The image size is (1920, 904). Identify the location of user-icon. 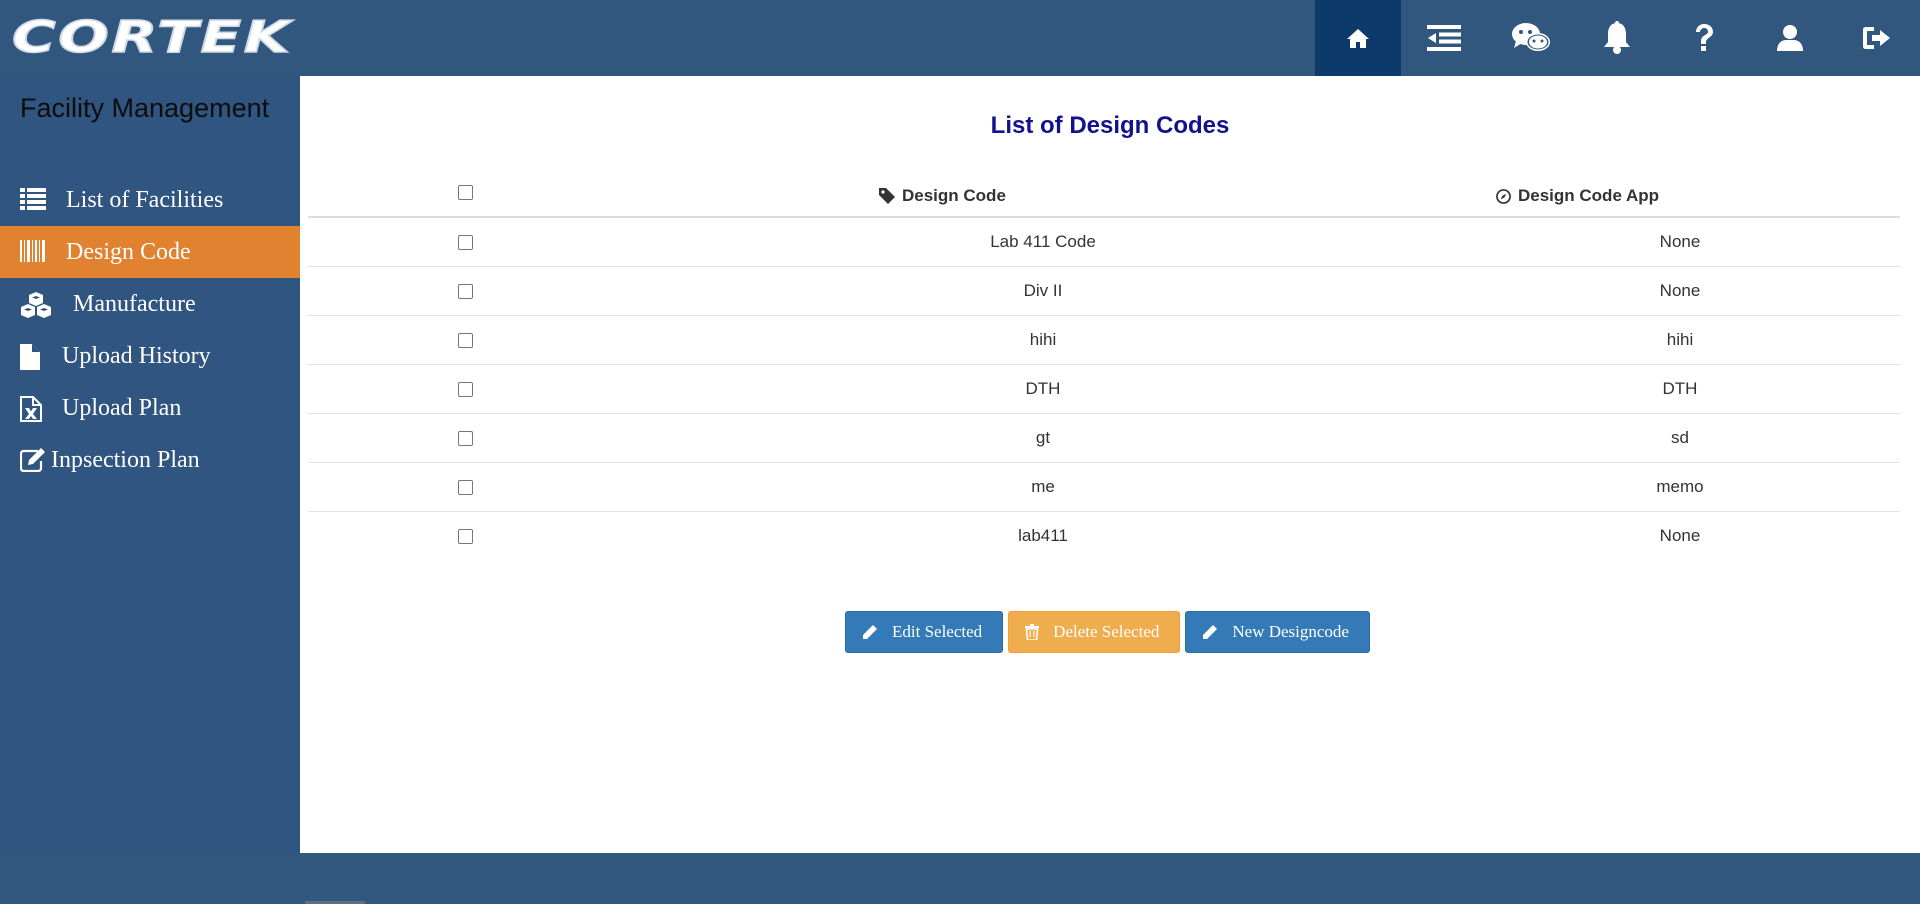
(1790, 38).